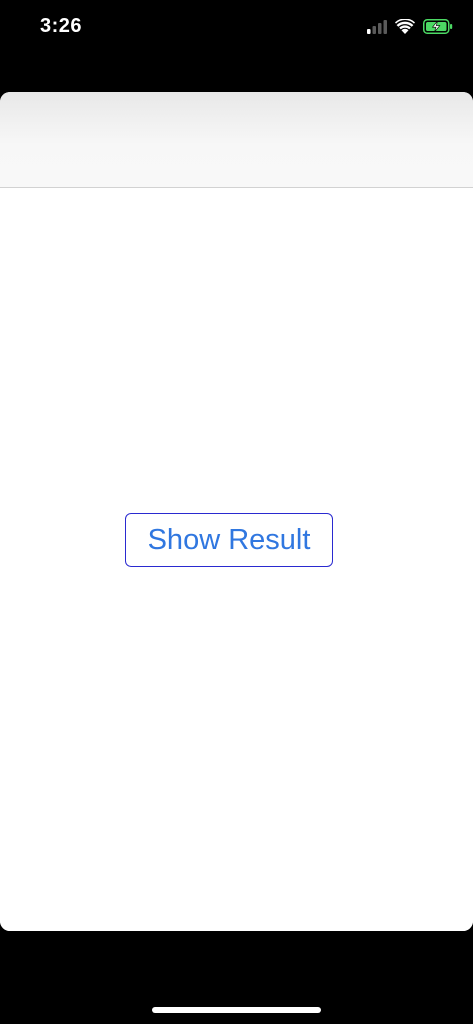 The width and height of the screenshot is (473, 1024). What do you see at coordinates (236, 30) in the screenshot?
I see `status-bar: 3:26` at bounding box center [236, 30].